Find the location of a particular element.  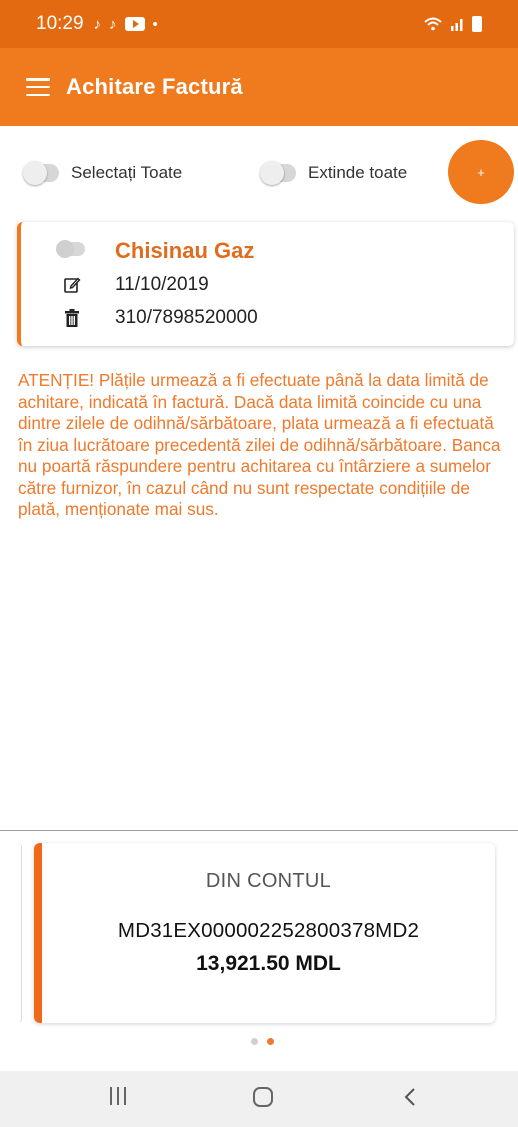

status-time: 10:29 is located at coordinates (60, 23).